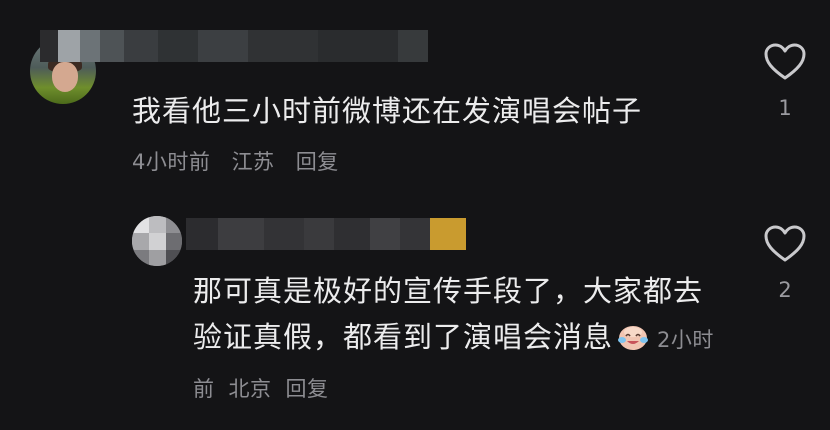 This screenshot has height=430, width=830. I want to click on like-count: 2, so click(785, 290).